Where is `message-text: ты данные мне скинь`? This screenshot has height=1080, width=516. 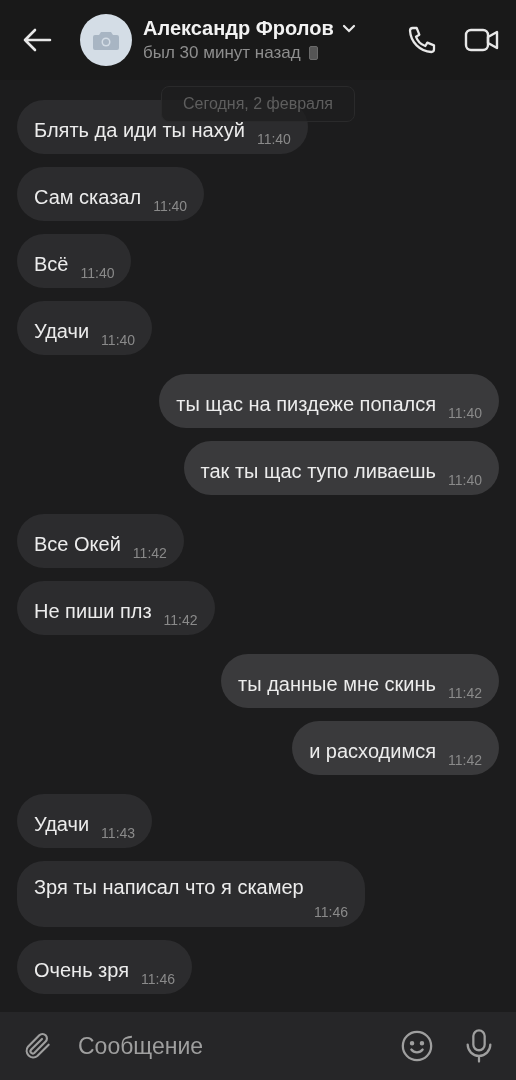
message-text: ты данные мне скинь is located at coordinates (337, 684).